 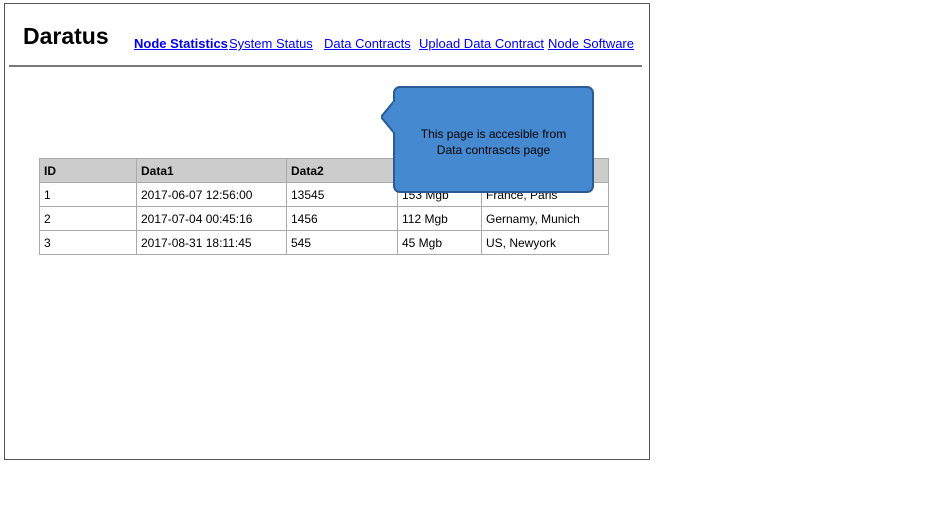 What do you see at coordinates (493, 150) in the screenshot?
I see `callout-line2: Data contrascts page` at bounding box center [493, 150].